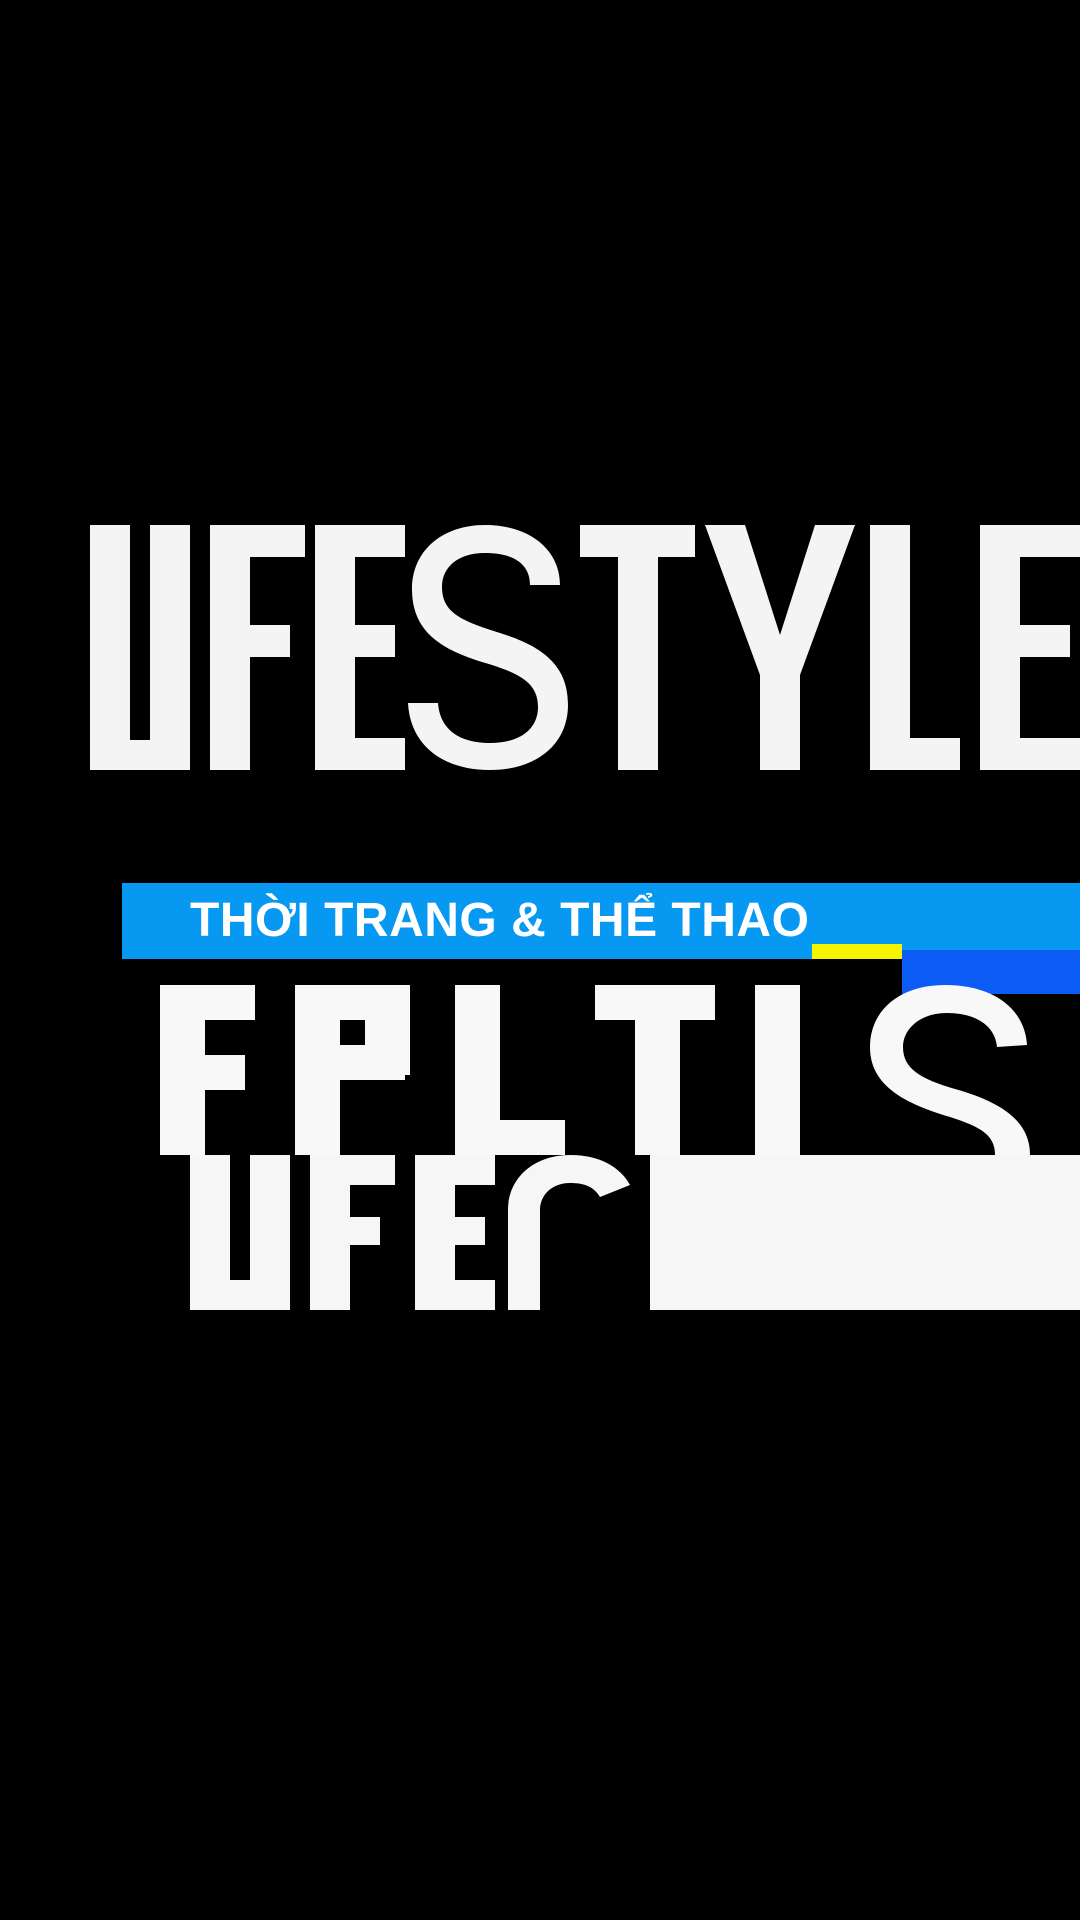 The image size is (1080, 1920). What do you see at coordinates (595, 1070) in the screenshot?
I see `secondary-wordmark-logo` at bounding box center [595, 1070].